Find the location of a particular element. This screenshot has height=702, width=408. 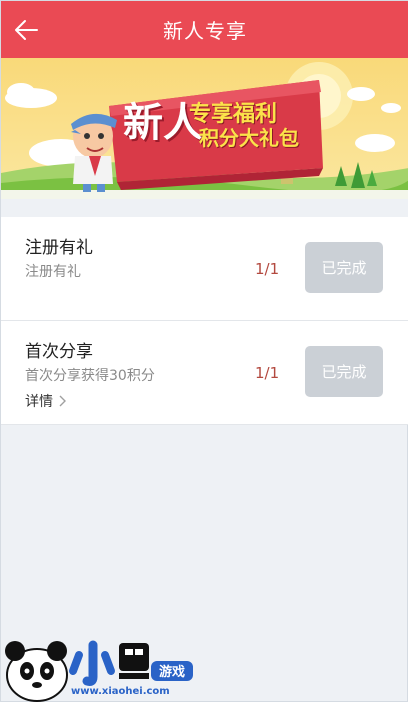

page-title: 新人专享 is located at coordinates (205, 31).